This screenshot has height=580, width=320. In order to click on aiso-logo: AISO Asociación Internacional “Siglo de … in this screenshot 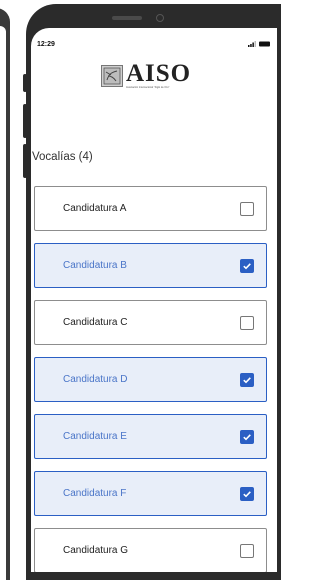, I will do `click(166, 76)`.